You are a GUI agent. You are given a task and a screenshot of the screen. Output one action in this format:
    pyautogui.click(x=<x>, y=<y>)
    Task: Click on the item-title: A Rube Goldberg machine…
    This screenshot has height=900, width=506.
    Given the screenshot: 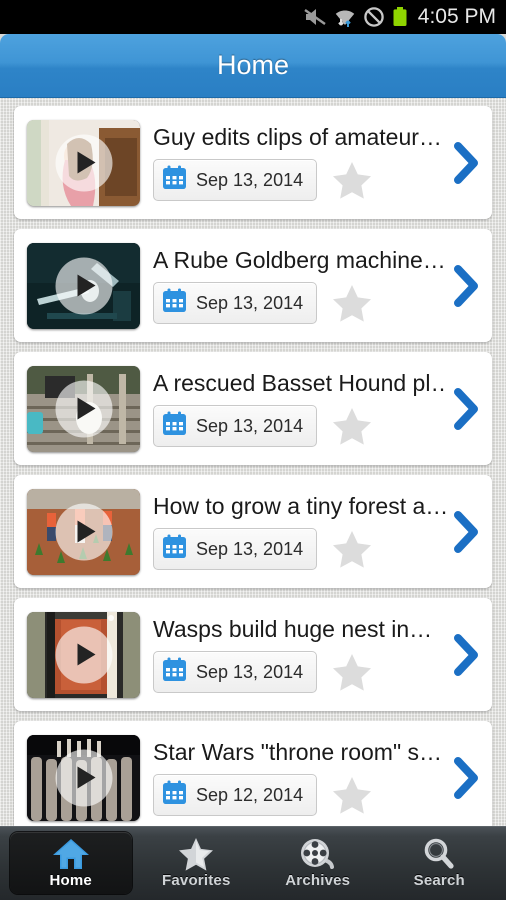 What is the action you would take?
    pyautogui.click(x=299, y=260)
    